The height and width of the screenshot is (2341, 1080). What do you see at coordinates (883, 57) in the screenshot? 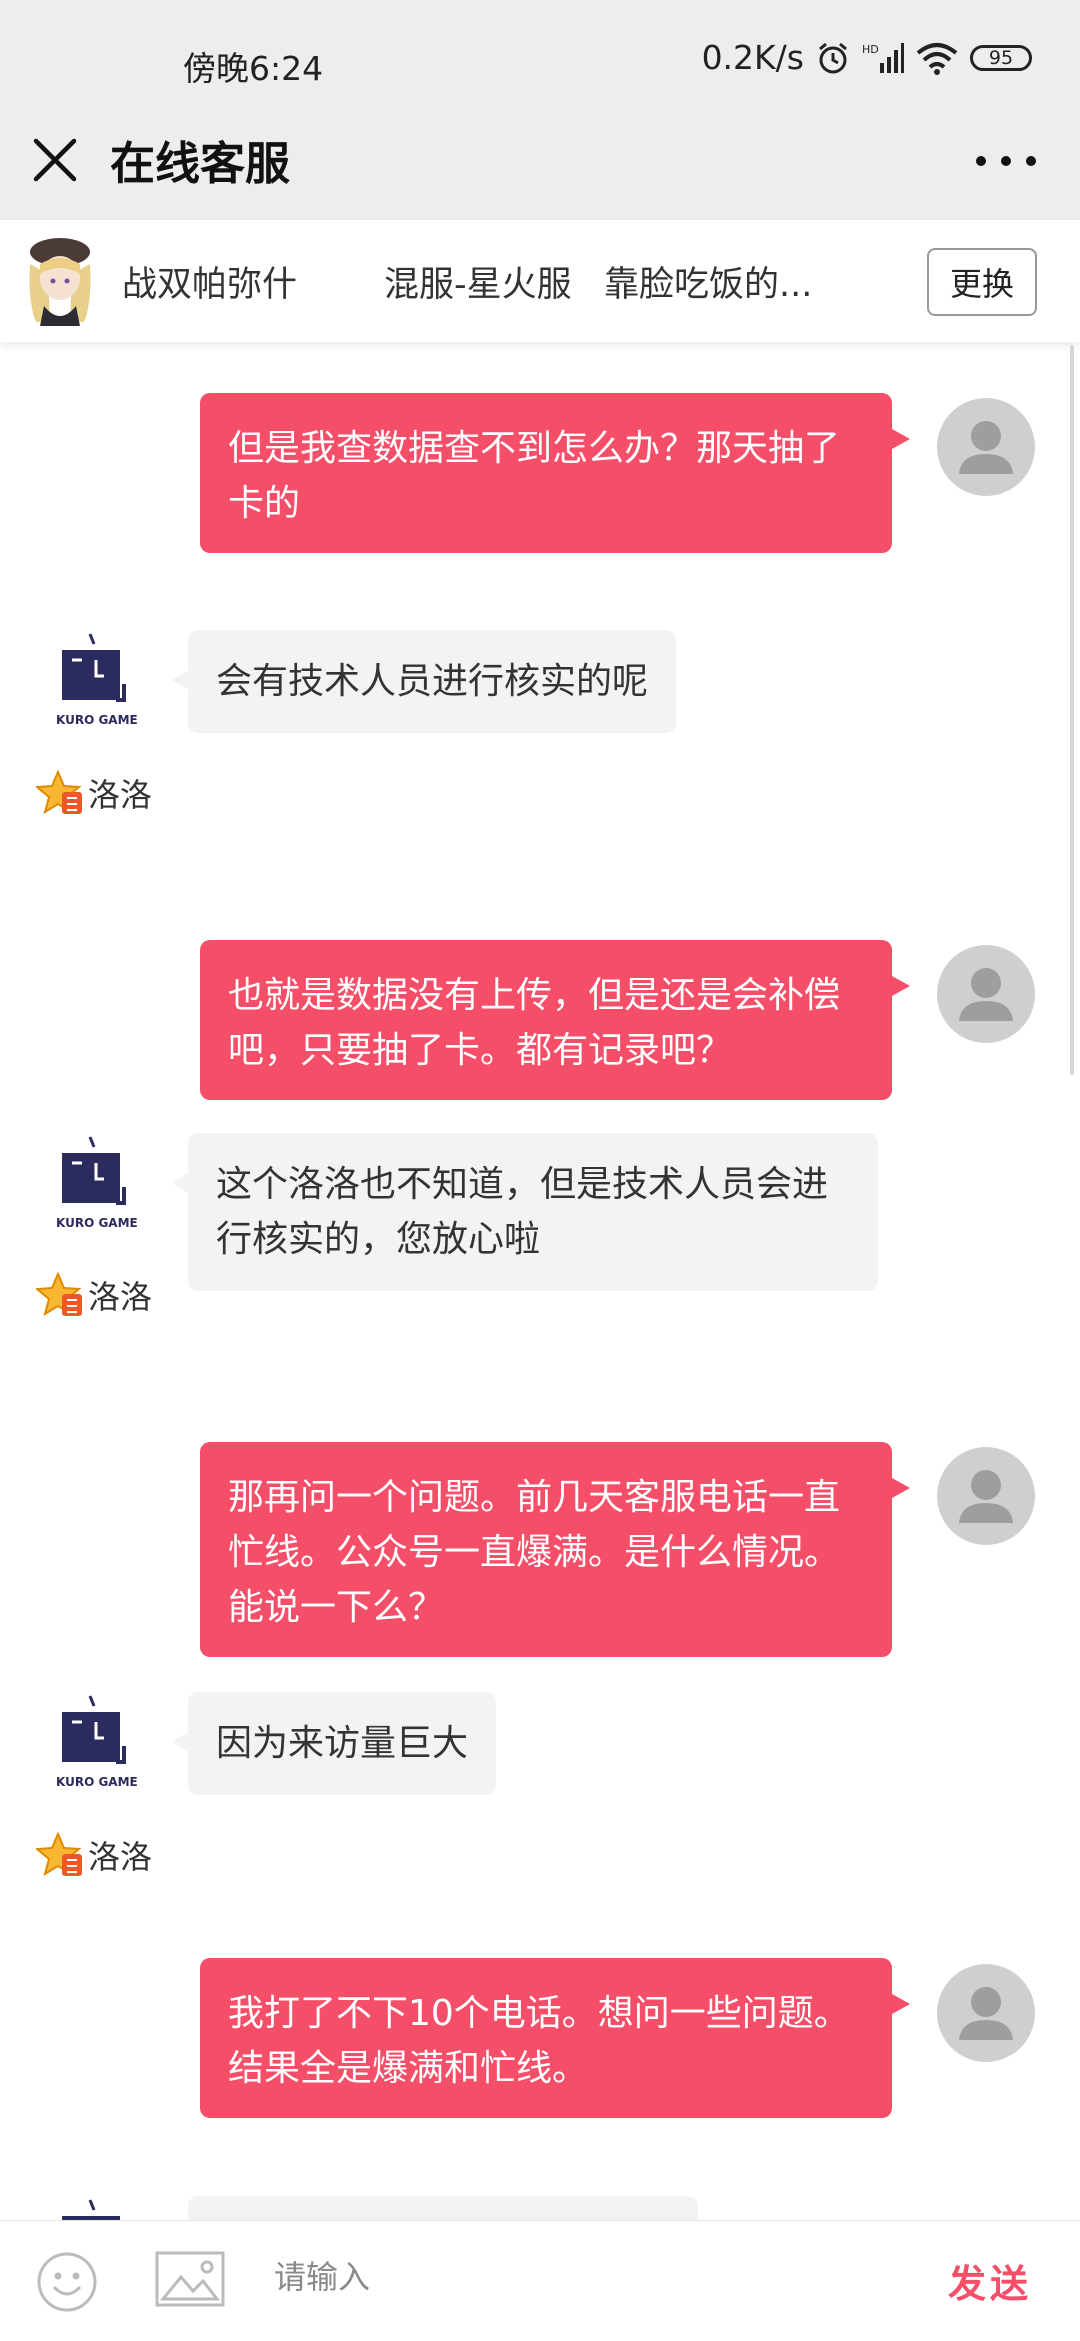
I see `signal-icon: HD` at bounding box center [883, 57].